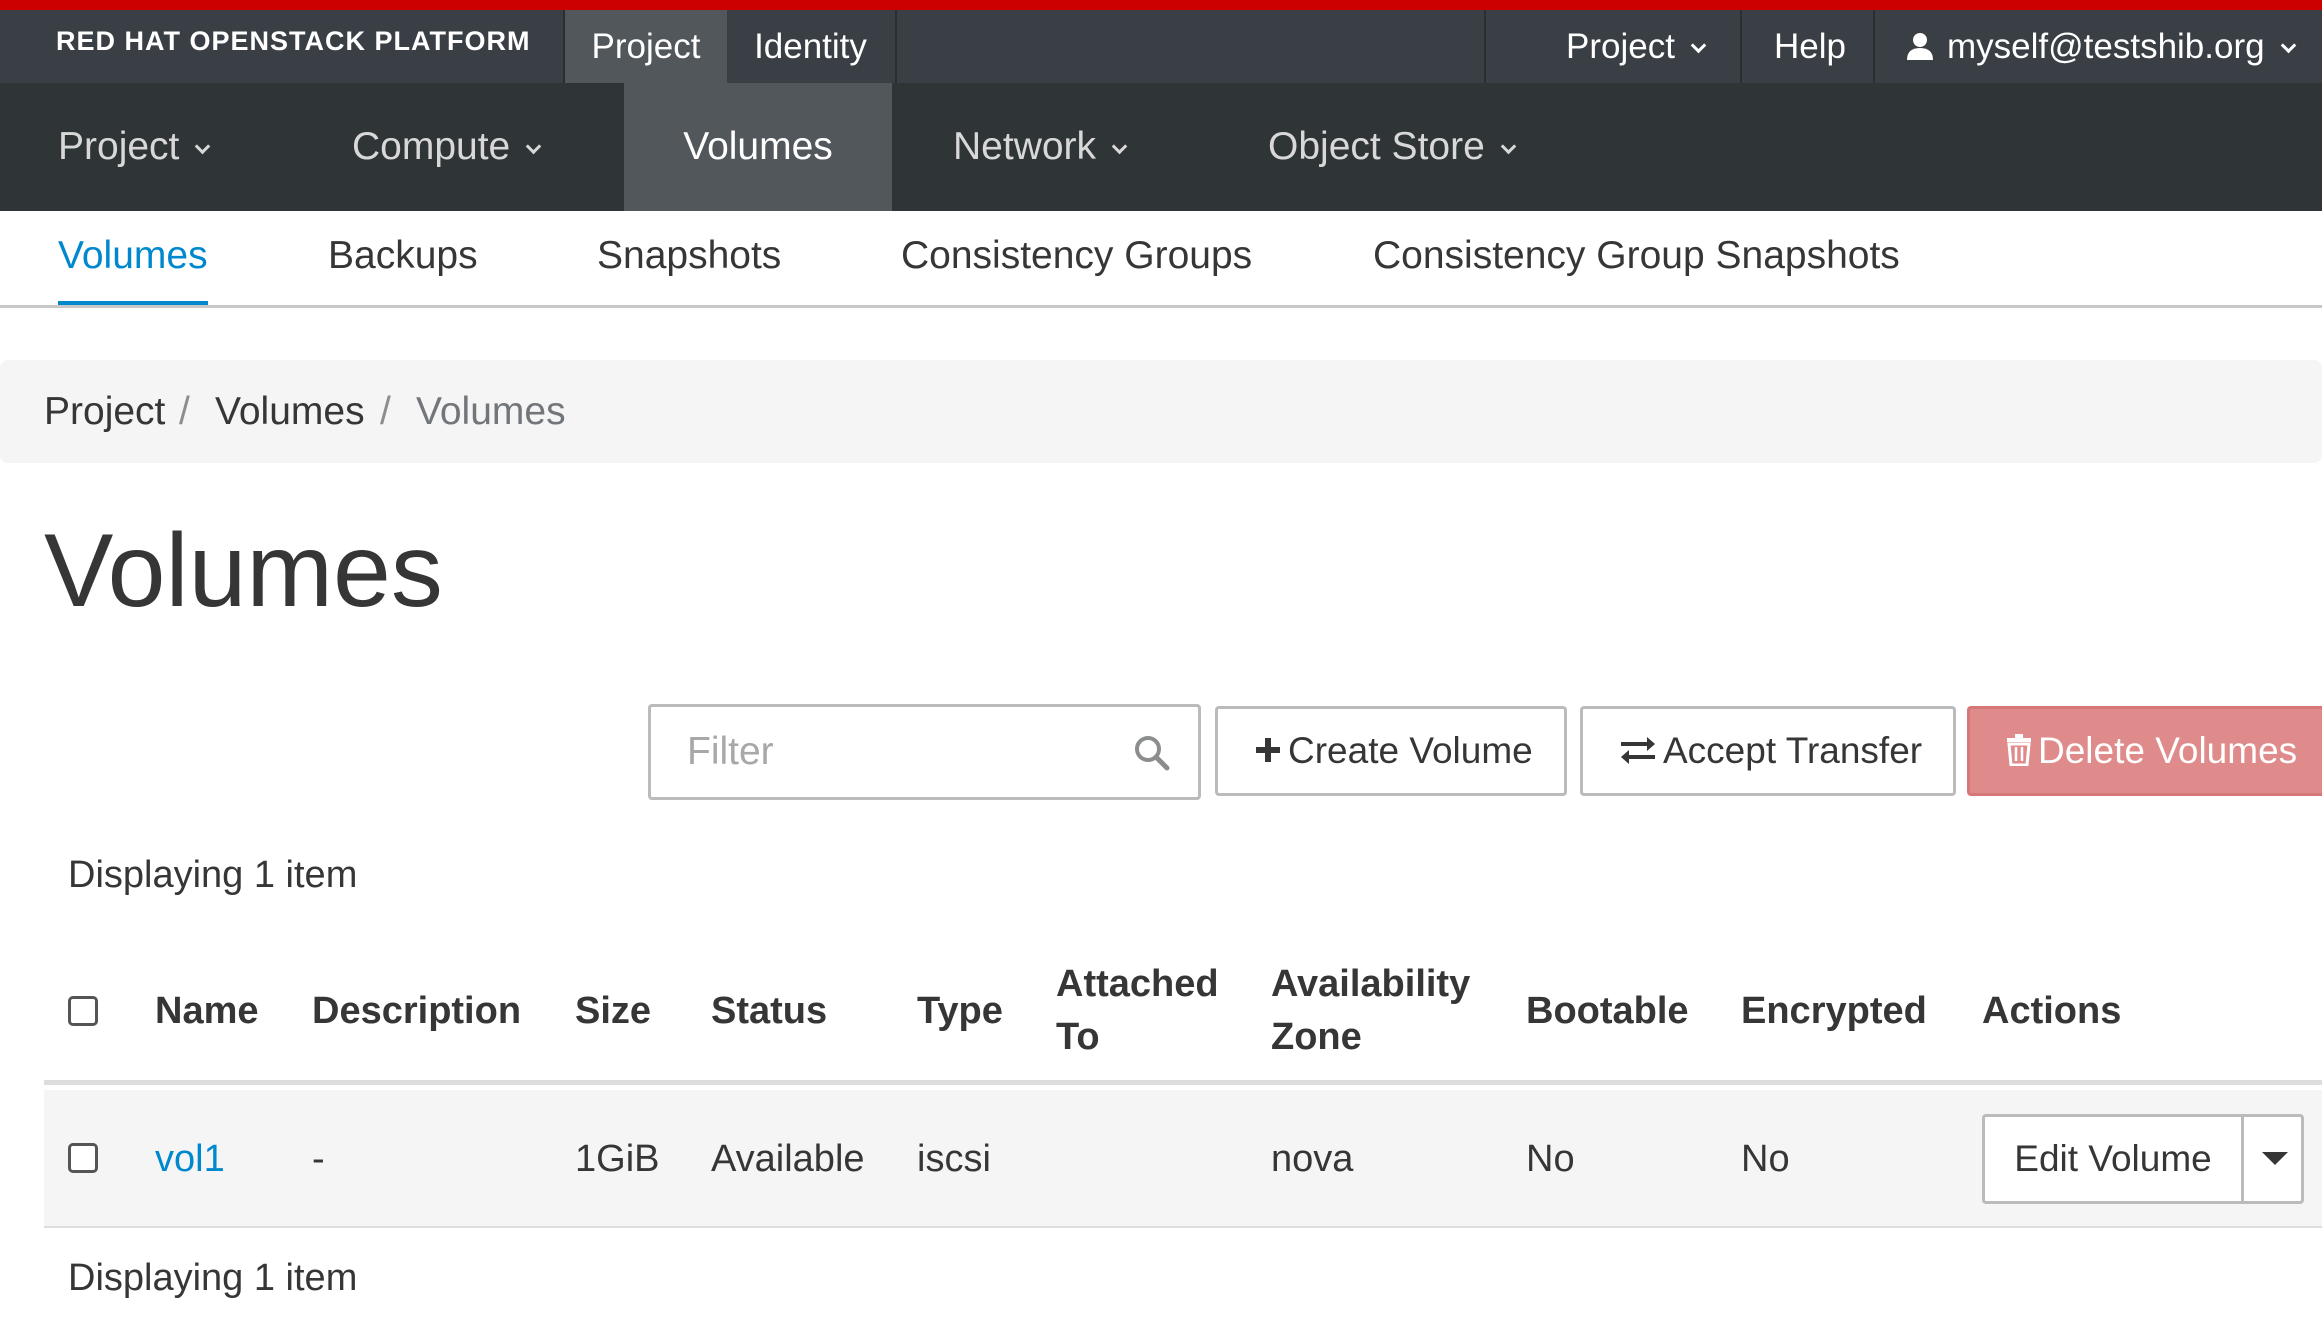 The height and width of the screenshot is (1332, 2322). What do you see at coordinates (213, 1278) in the screenshot?
I see `item-count-footer: Displaying 1 item` at bounding box center [213, 1278].